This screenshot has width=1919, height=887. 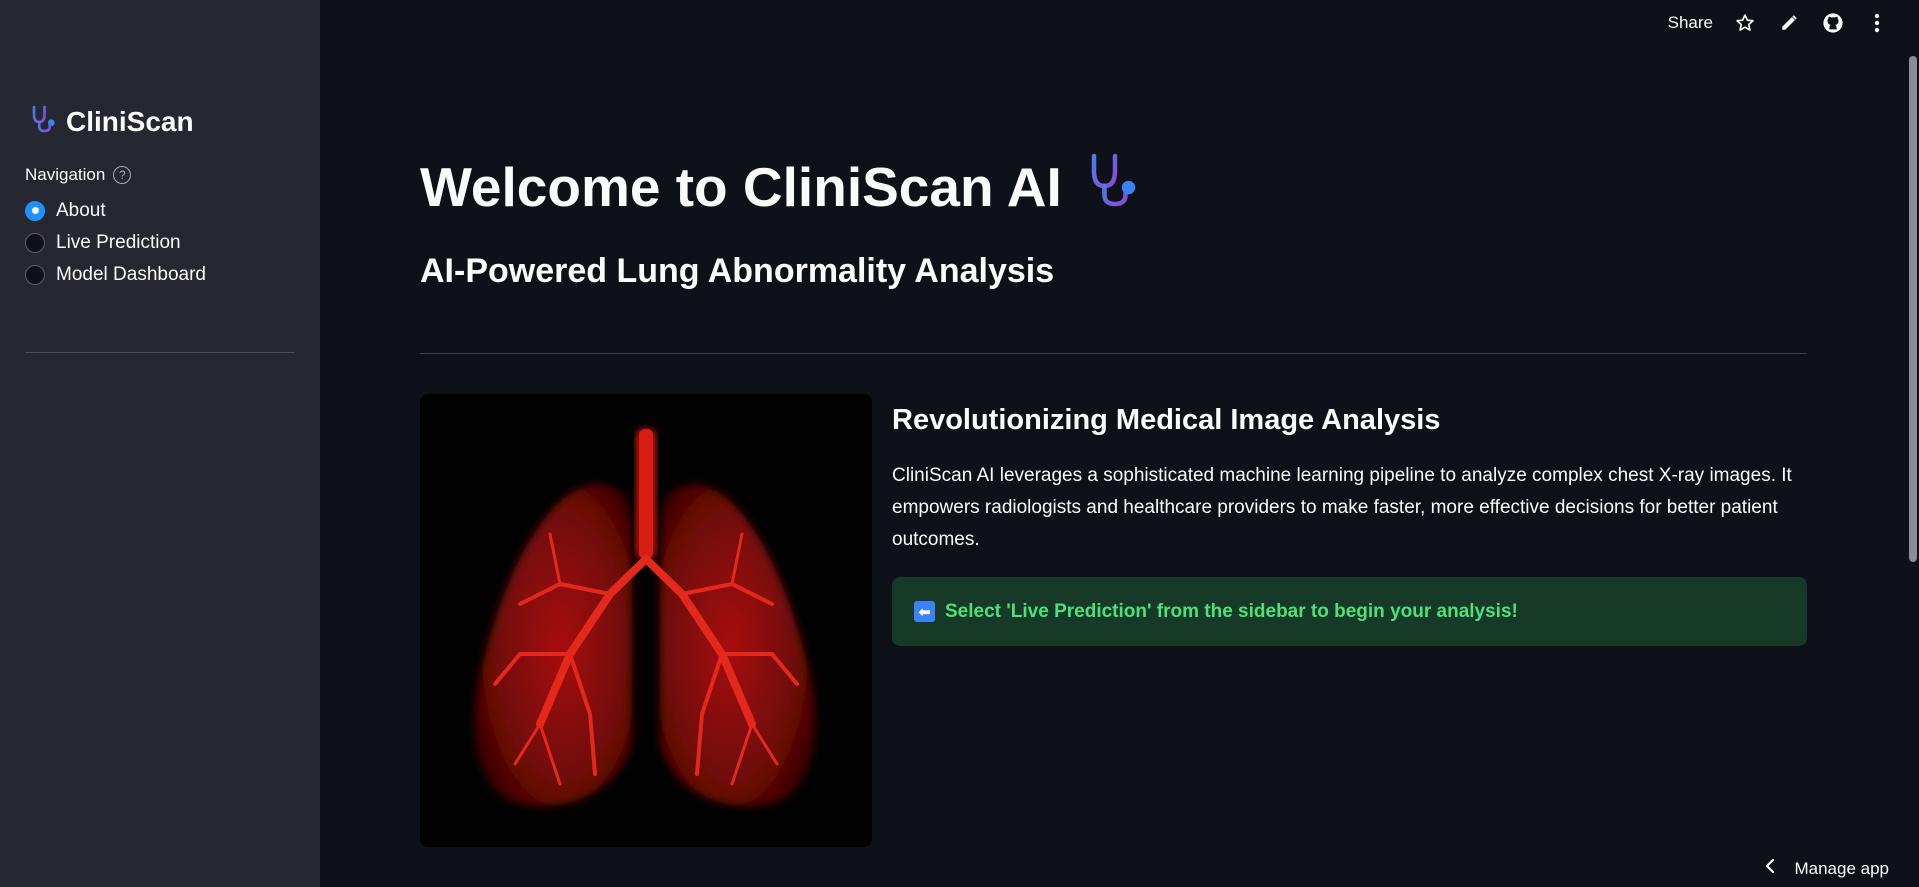 I want to click on radio-label-live-prediction: Live Prediction, so click(x=118, y=242).